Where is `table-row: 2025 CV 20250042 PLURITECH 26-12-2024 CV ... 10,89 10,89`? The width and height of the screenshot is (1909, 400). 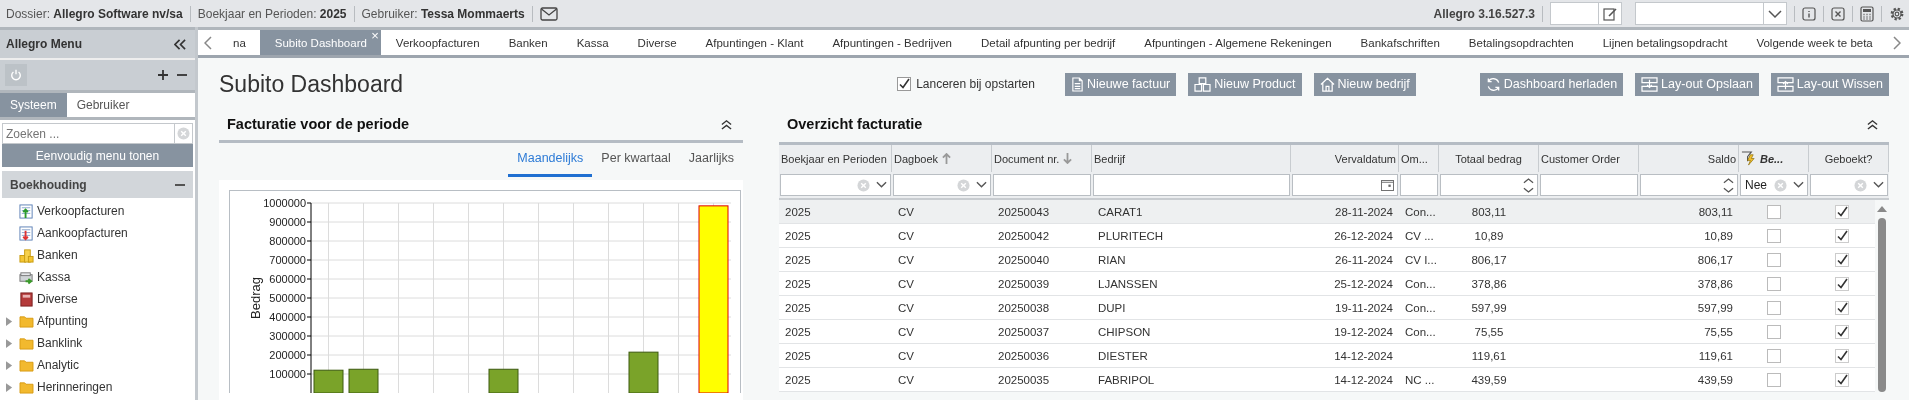 table-row: 2025 CV 20250042 PLURITECH 26-12-2024 CV ... 10,89 10,89 is located at coordinates (1327, 236).